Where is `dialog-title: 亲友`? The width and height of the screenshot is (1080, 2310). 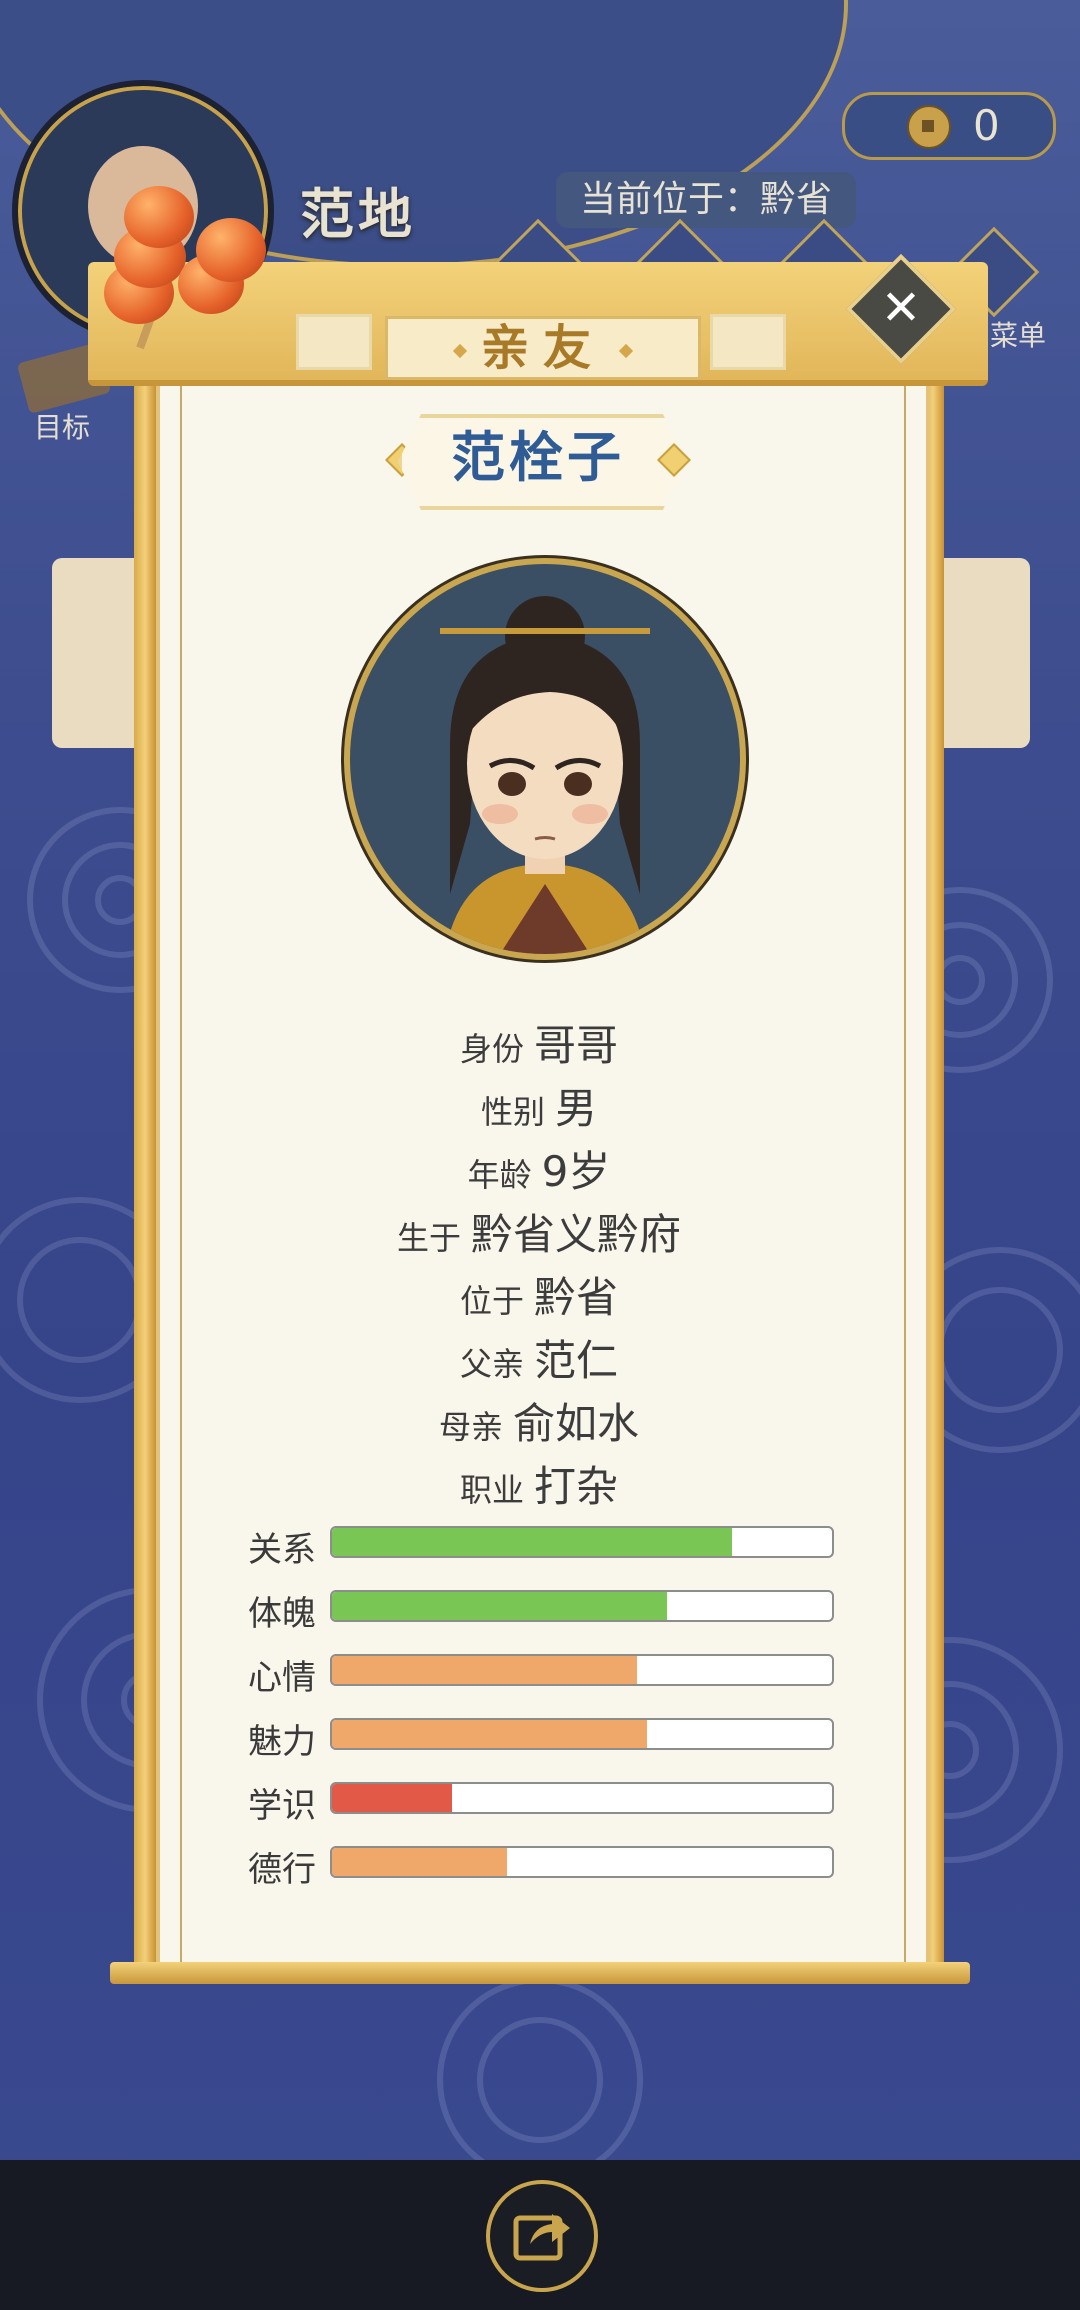 dialog-title: 亲友 is located at coordinates (543, 348).